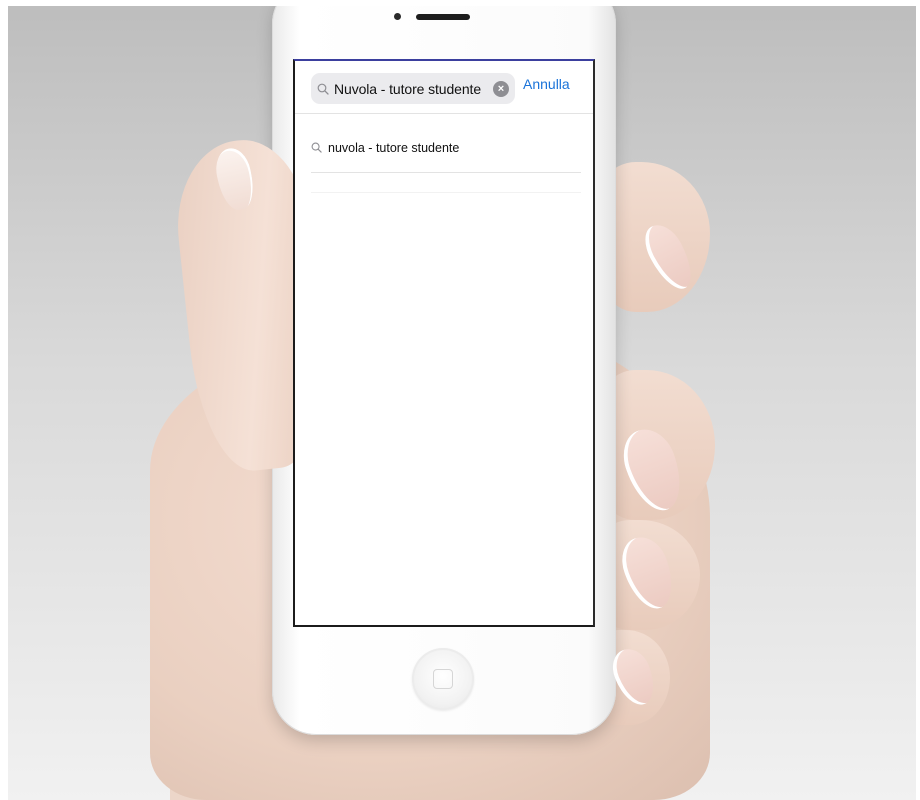 This screenshot has width=920, height=800. What do you see at coordinates (443, 17) in the screenshot?
I see `earpiece` at bounding box center [443, 17].